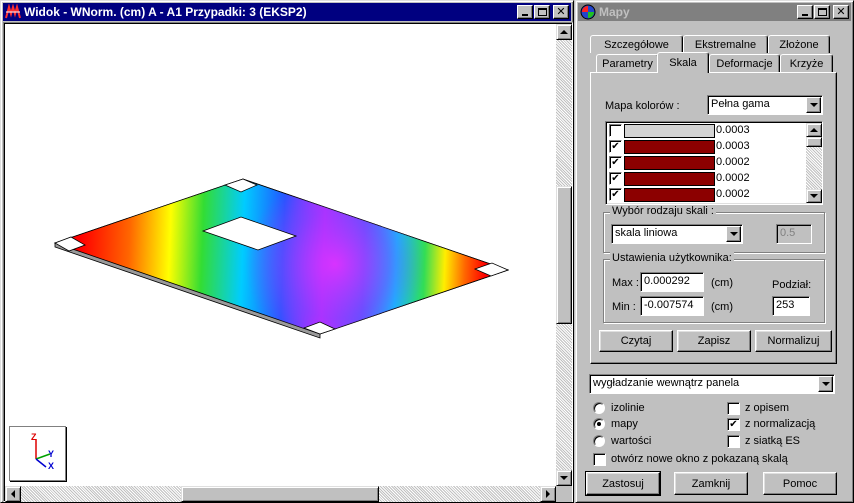 Image resolution: width=854 pixels, height=503 pixels. Describe the element at coordinates (799, 44) in the screenshot. I see `tab-zlozone: Złożone` at that location.